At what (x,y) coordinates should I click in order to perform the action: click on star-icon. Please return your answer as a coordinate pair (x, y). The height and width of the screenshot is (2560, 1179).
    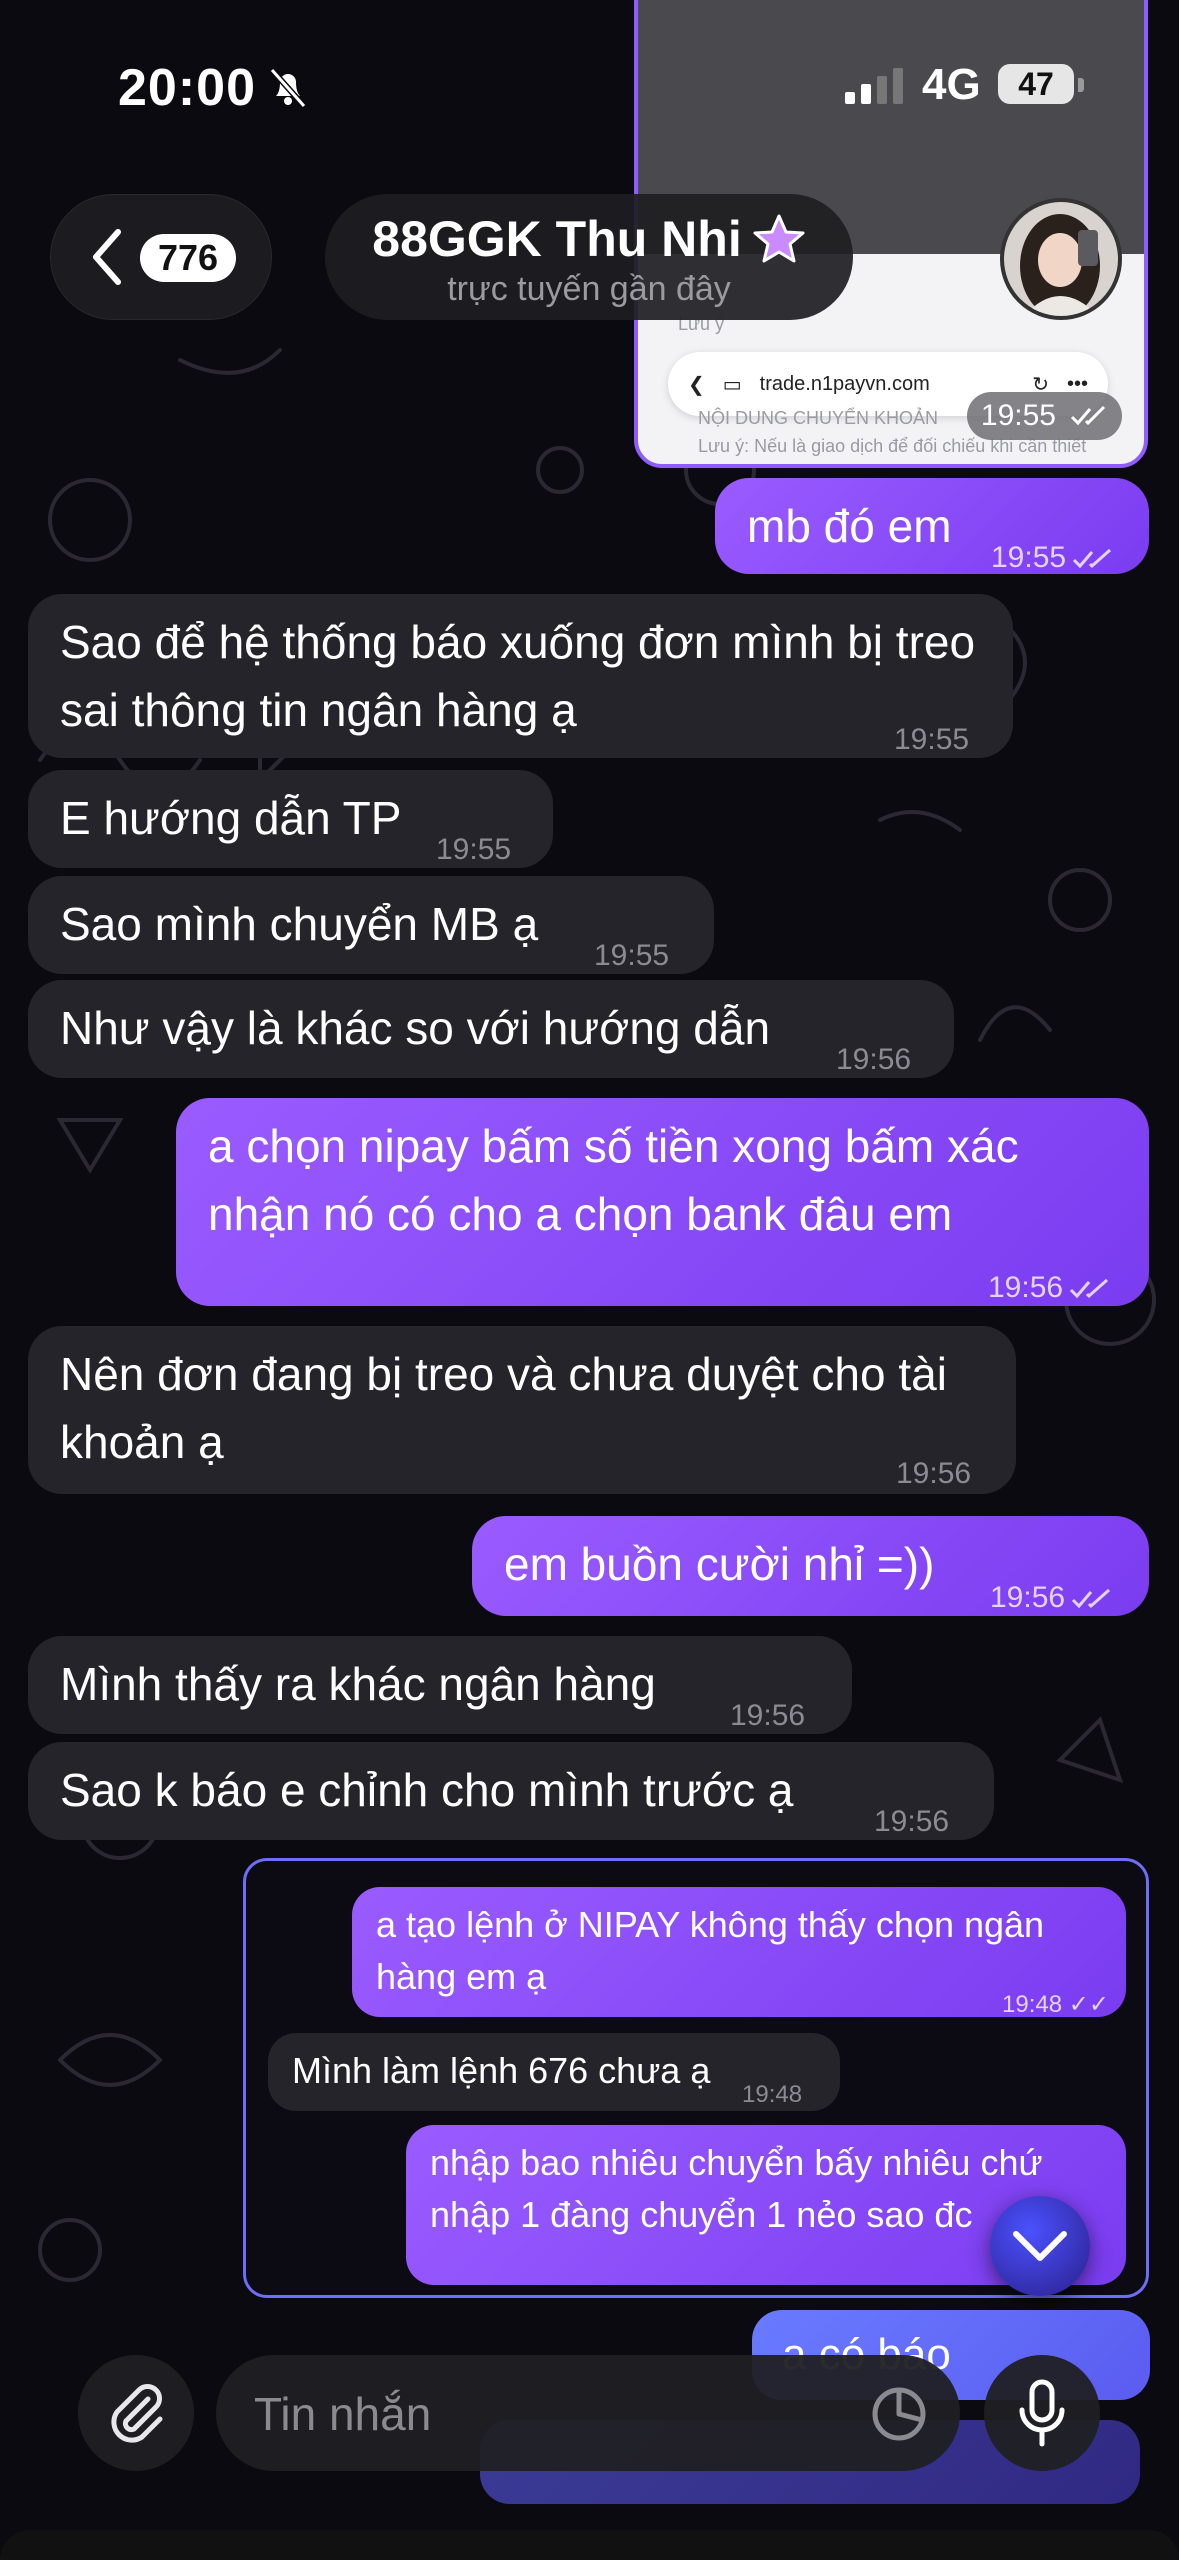
    Looking at the image, I should click on (779, 238).